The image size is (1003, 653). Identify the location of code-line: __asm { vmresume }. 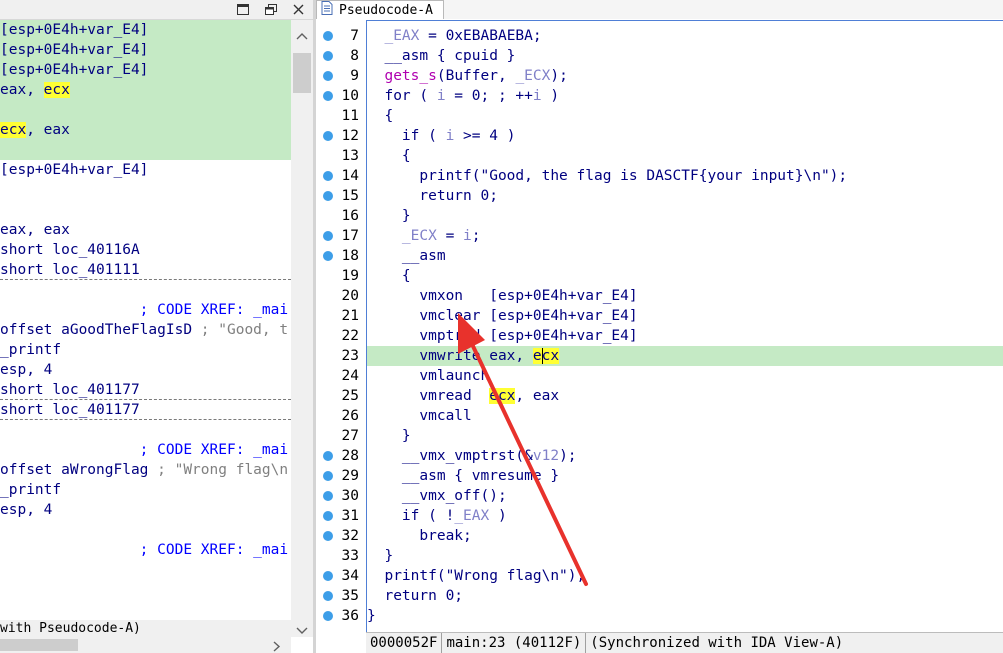
(685, 476).